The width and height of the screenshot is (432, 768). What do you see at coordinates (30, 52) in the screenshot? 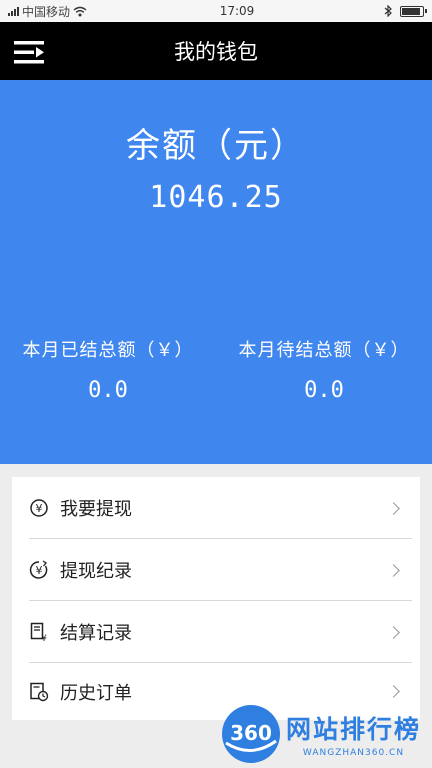
I see `menu-icon` at bounding box center [30, 52].